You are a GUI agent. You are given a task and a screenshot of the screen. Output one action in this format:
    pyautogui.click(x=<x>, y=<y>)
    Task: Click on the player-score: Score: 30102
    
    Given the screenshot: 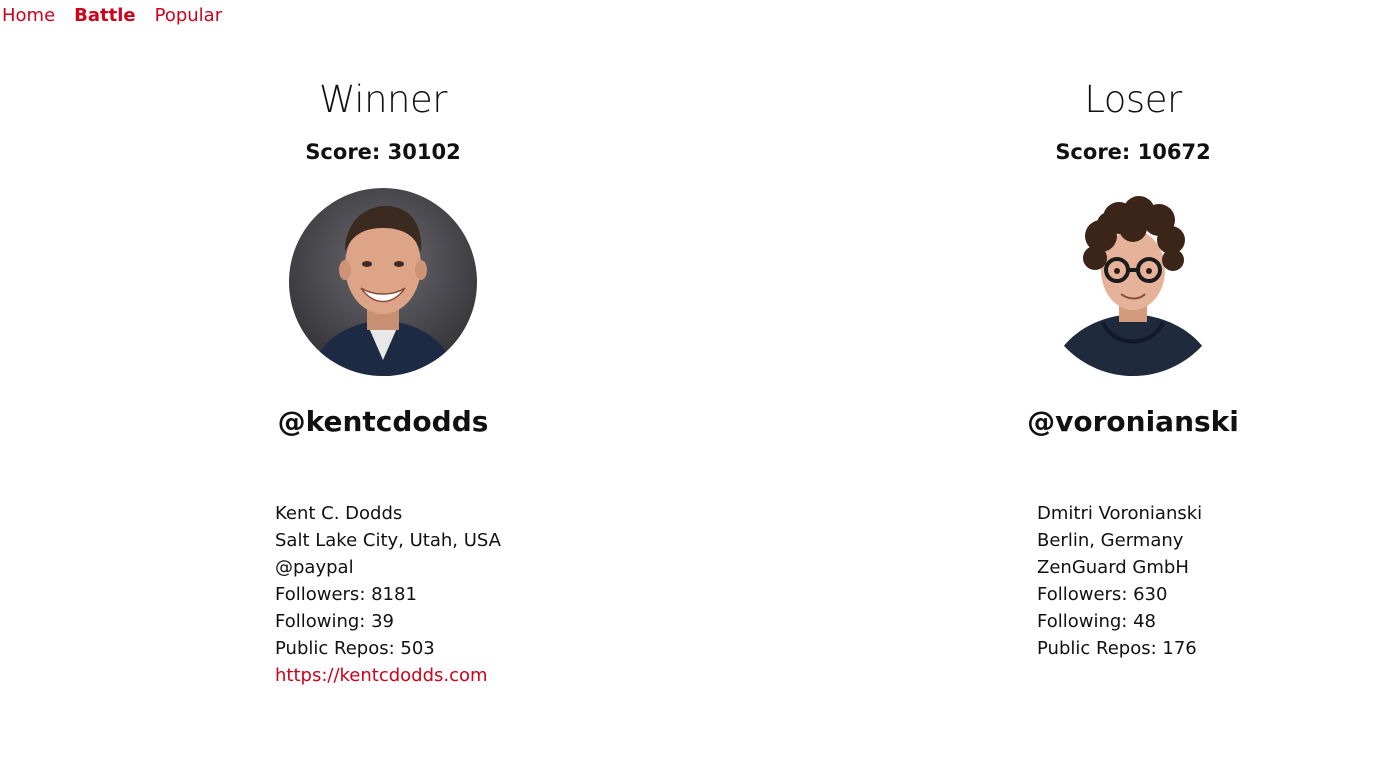 What is the action you would take?
    pyautogui.click(x=383, y=152)
    